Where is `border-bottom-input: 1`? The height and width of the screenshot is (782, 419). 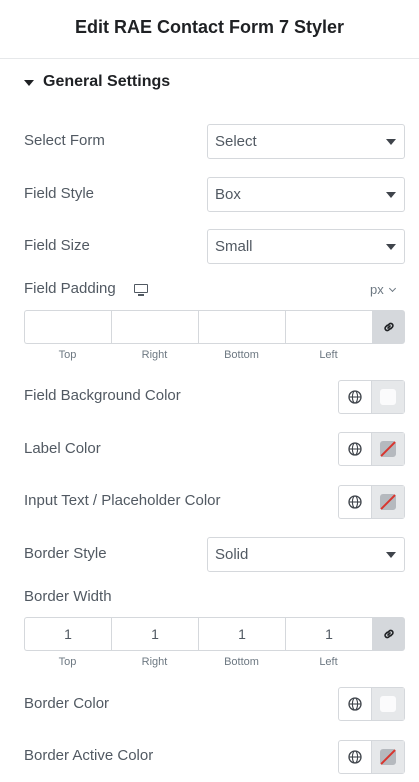 border-bottom-input: 1 is located at coordinates (241, 634).